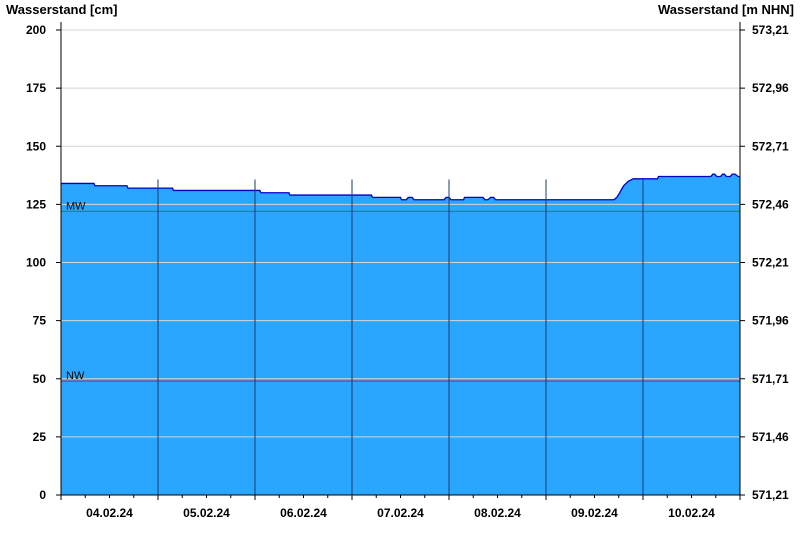  I want to click on right-tick-label: 572,46, so click(770, 204).